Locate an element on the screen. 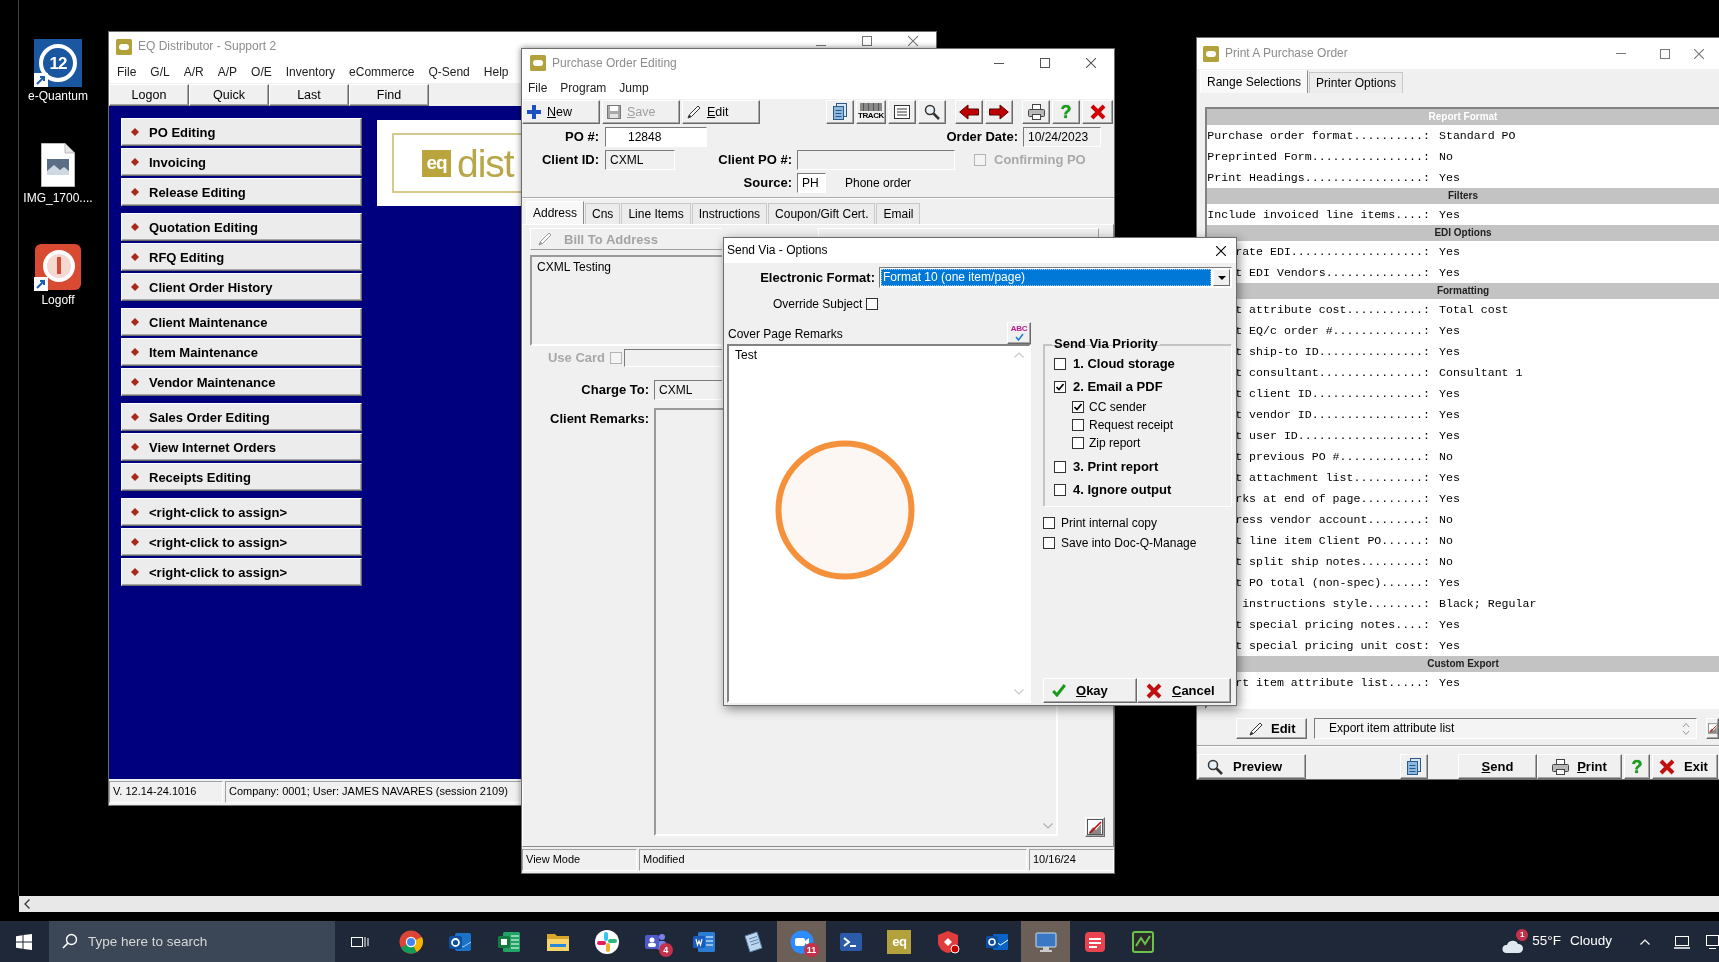 This screenshot has width=1719, height=962. tab: Email is located at coordinates (898, 213).